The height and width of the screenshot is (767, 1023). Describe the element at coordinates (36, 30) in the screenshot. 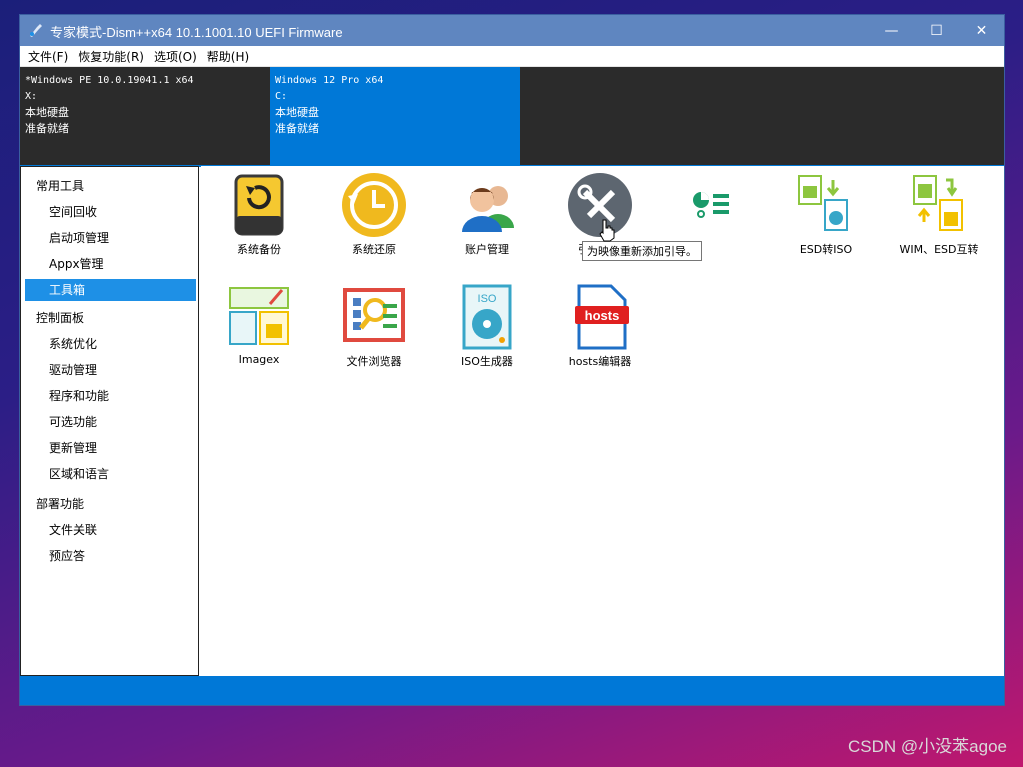

I see `app-logo-icon` at that location.